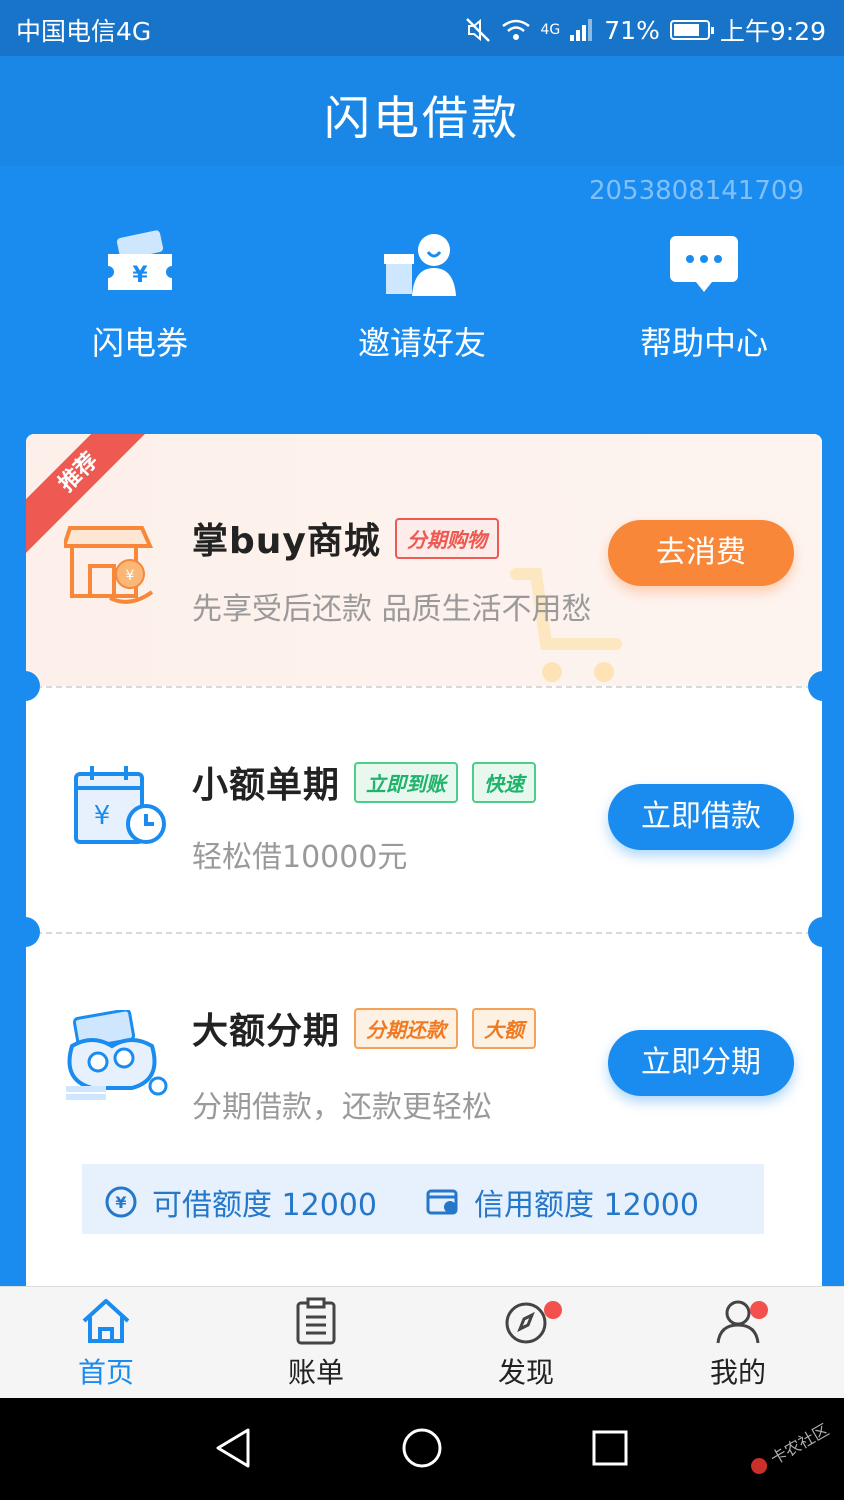 The image size is (844, 1500). What do you see at coordinates (406, 782) in the screenshot?
I see `product-tag: 立即到账` at bounding box center [406, 782].